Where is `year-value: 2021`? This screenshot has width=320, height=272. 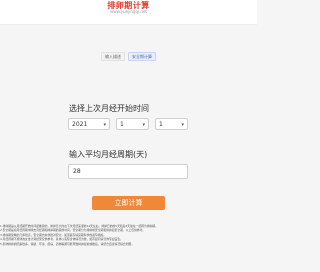 year-value: 2021 is located at coordinates (80, 124).